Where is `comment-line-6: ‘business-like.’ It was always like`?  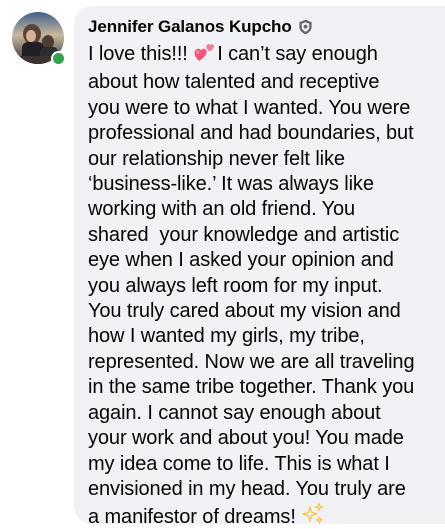
comment-line-6: ‘business-like.’ It was always like is located at coordinates (231, 184).